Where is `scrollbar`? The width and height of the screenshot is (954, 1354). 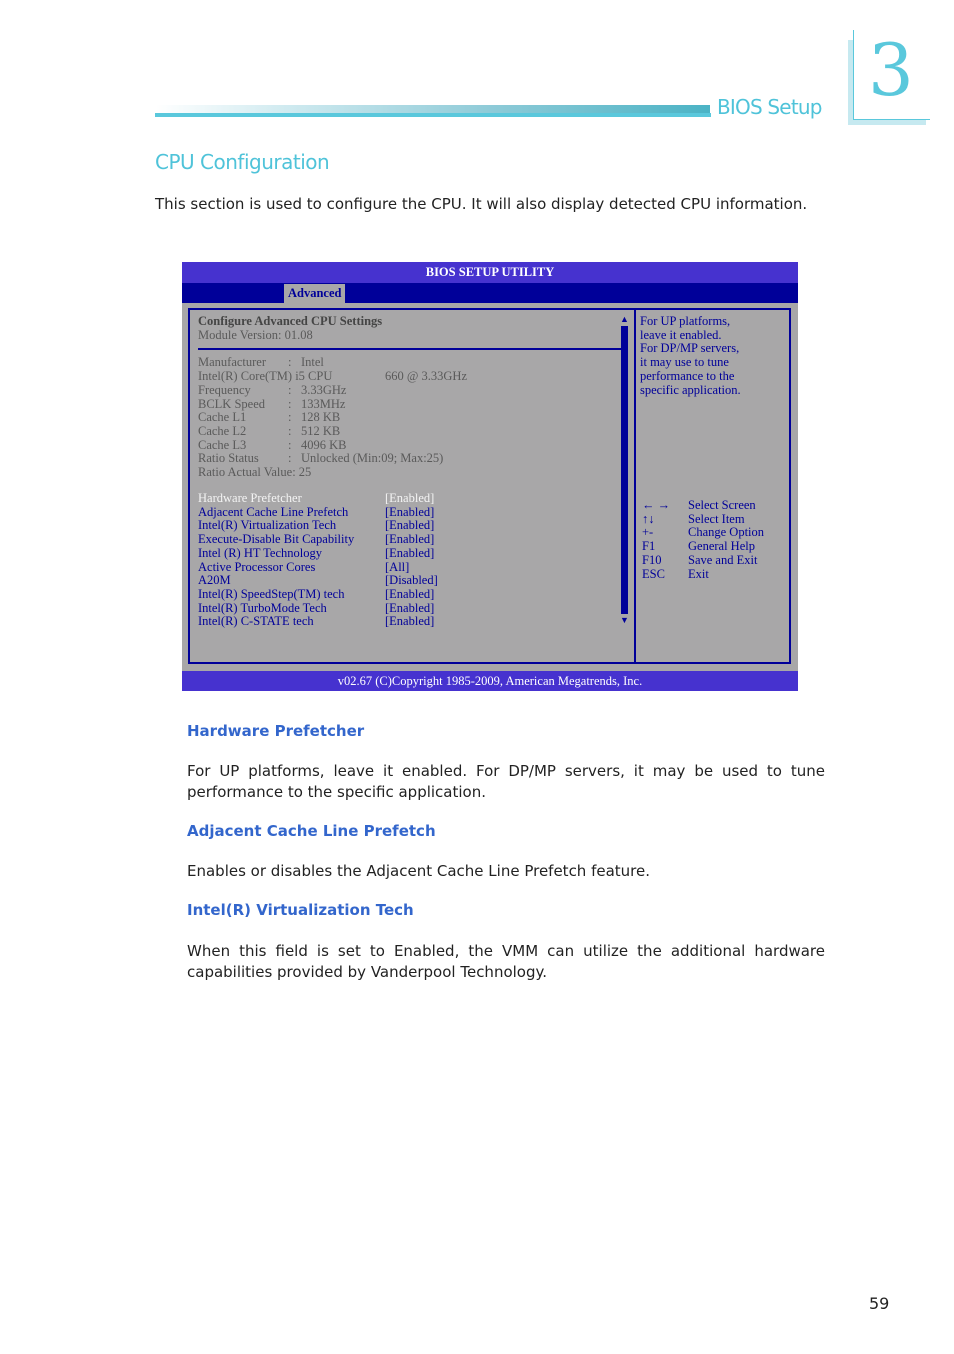 scrollbar is located at coordinates (624, 470).